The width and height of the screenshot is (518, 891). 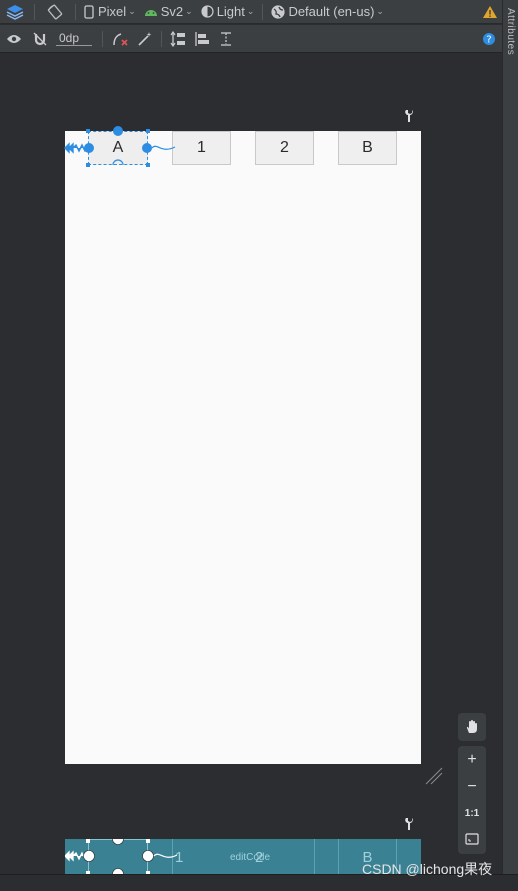 I want to click on theme-selector: Light ⌄, so click(x=228, y=12).